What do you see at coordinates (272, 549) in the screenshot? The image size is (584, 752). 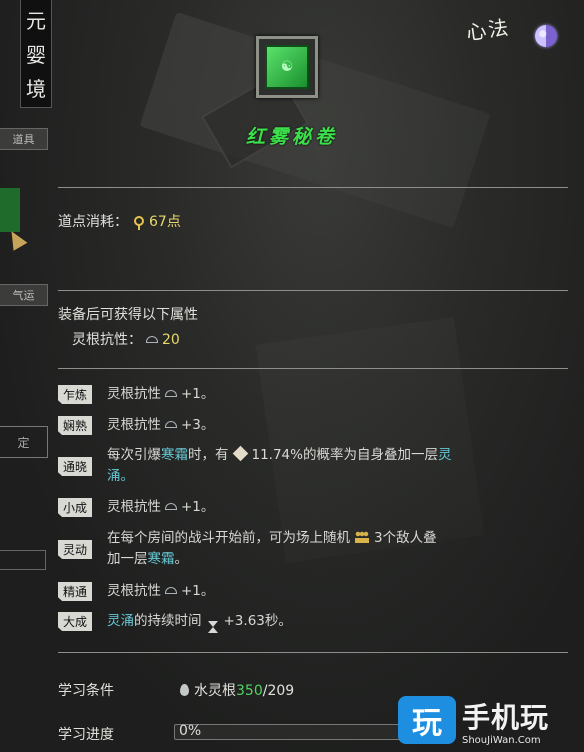 I see `trait-text: 在每个房间的战斗开始前，可为场上随机 3个敌人叠 加一层寒霜。` at bounding box center [272, 549].